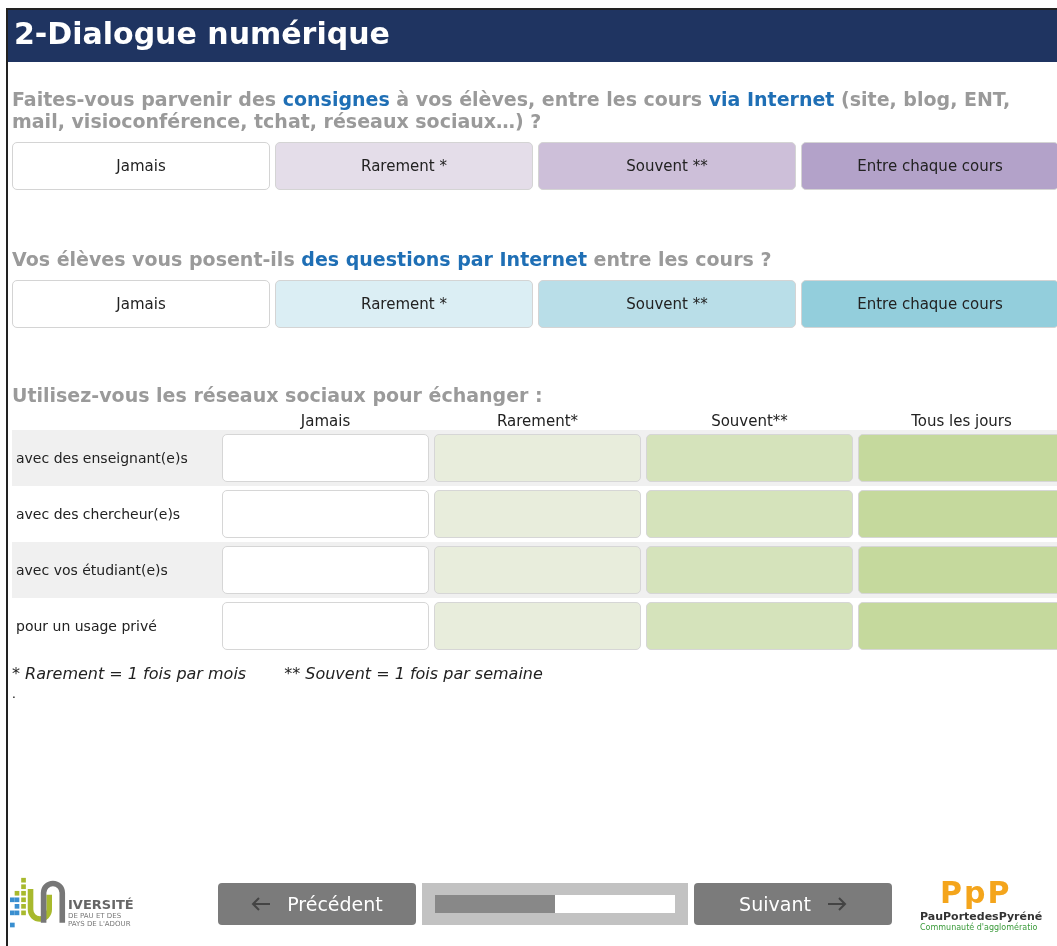 The height and width of the screenshot is (946, 1057). Describe the element at coordinates (278, 395) in the screenshot. I see `question-text: Utilisez-vous les réseaux sociaux pour échanger :` at that location.